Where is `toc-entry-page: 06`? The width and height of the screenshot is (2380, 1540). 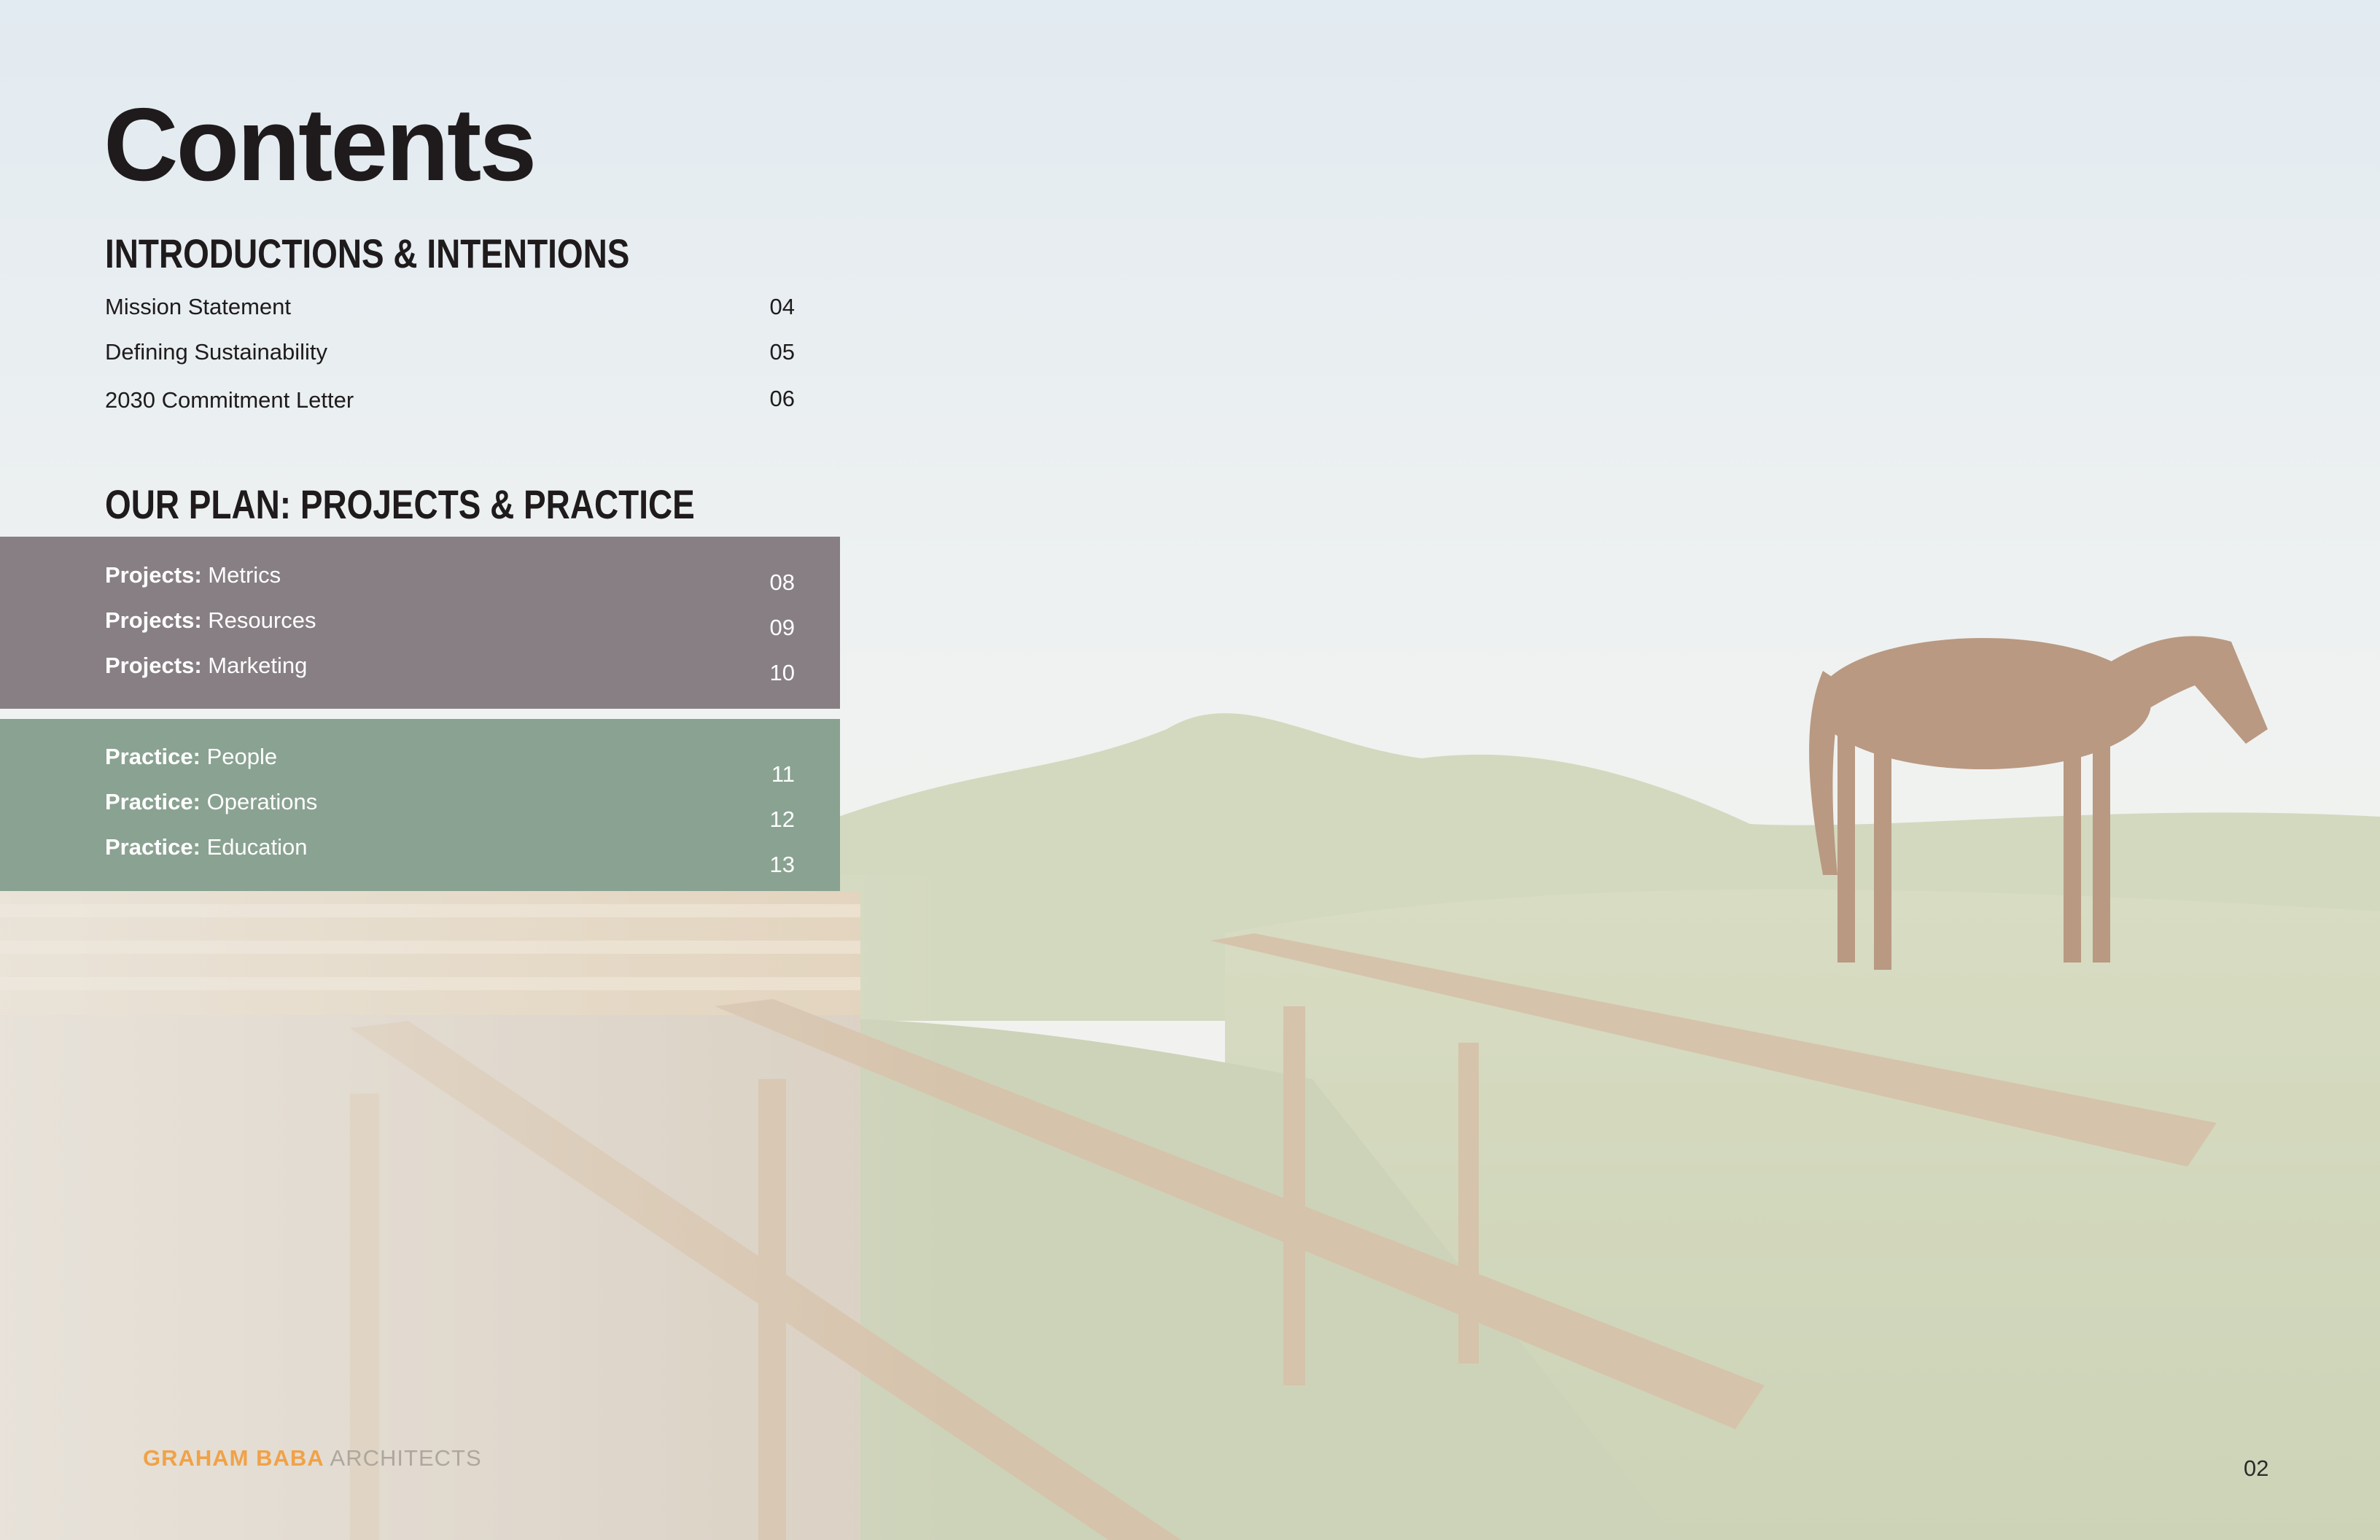 toc-entry-page: 06 is located at coordinates (782, 398).